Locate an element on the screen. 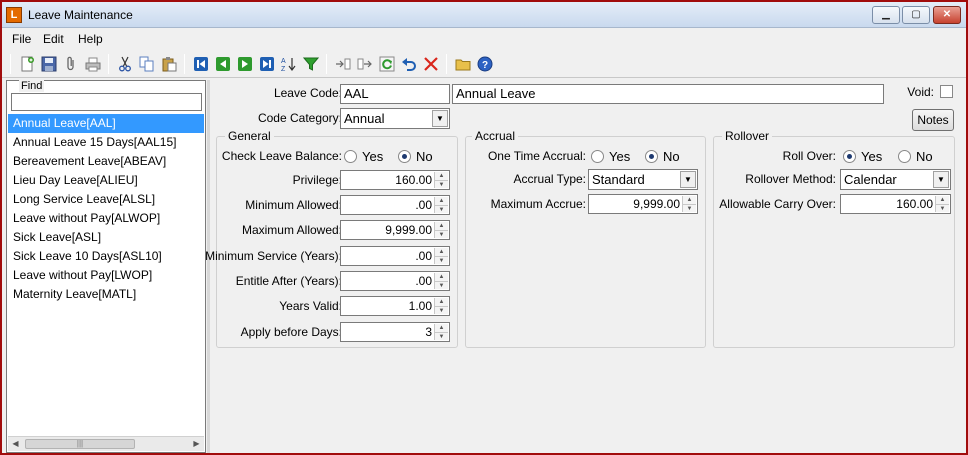  void-checkbox is located at coordinates (946, 91).